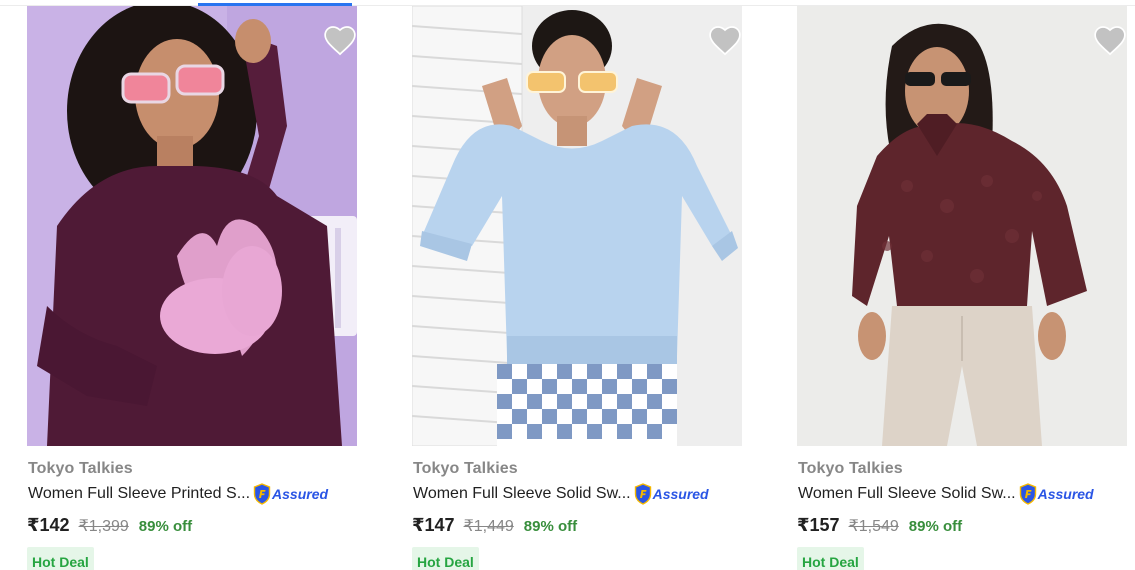 Image resolution: width=1135 pixels, height=570 pixels. What do you see at coordinates (818, 525) in the screenshot?
I see `selling-price: ₹157` at bounding box center [818, 525].